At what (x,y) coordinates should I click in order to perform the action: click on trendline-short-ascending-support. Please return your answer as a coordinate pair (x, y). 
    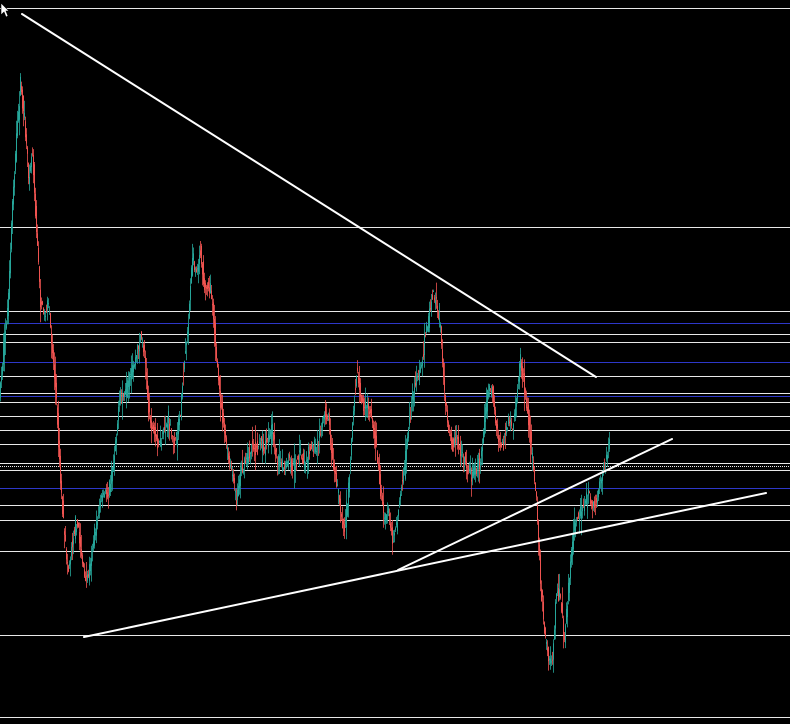
    Looking at the image, I should click on (535, 504).